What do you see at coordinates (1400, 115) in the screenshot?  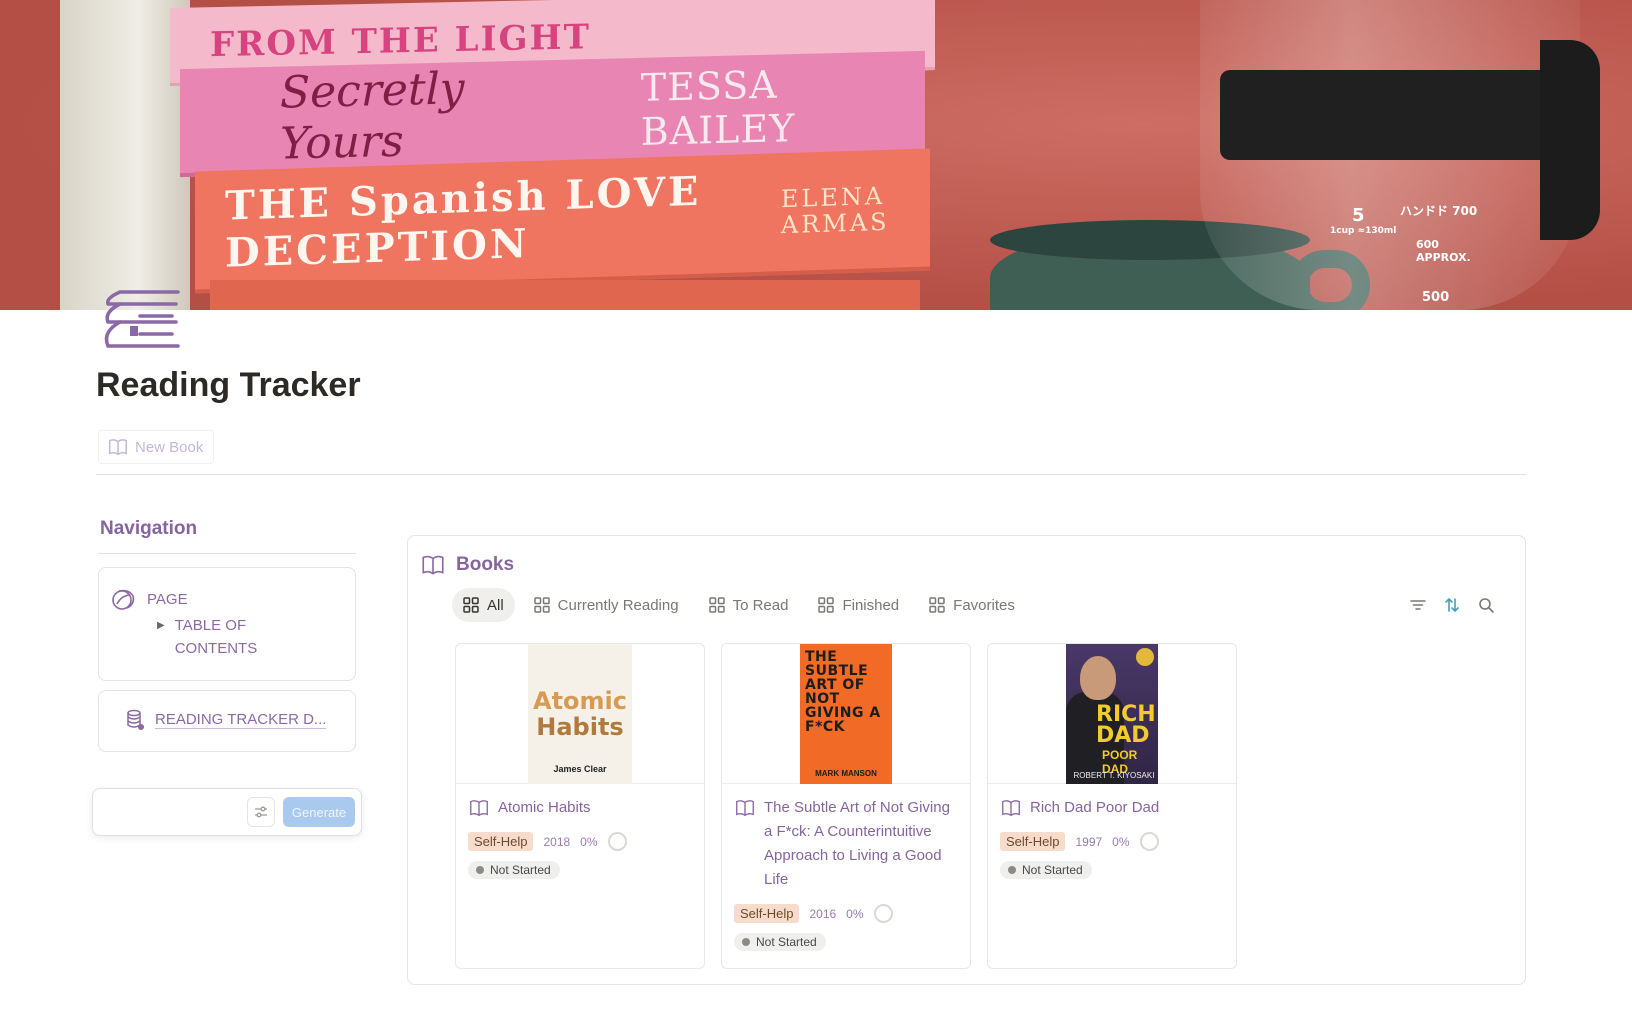 I see `cover-carafe-band` at bounding box center [1400, 115].